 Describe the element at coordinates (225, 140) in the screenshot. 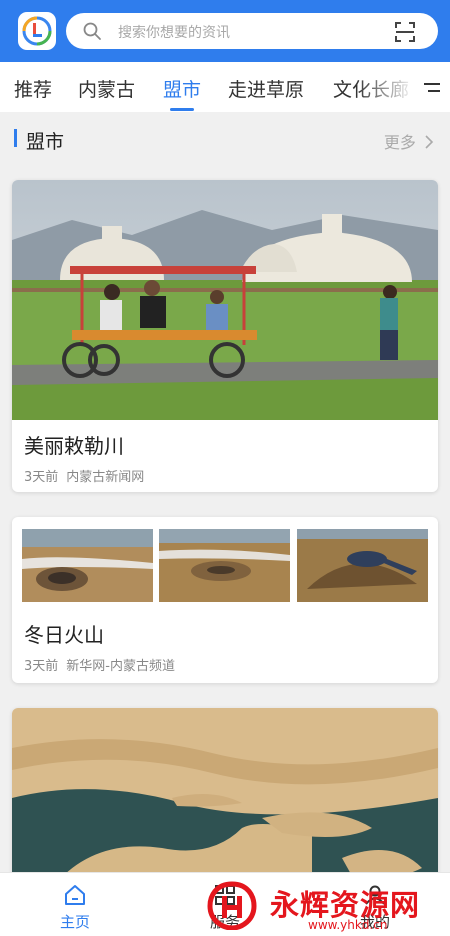

I see `section-header: 盟市 更多` at that location.